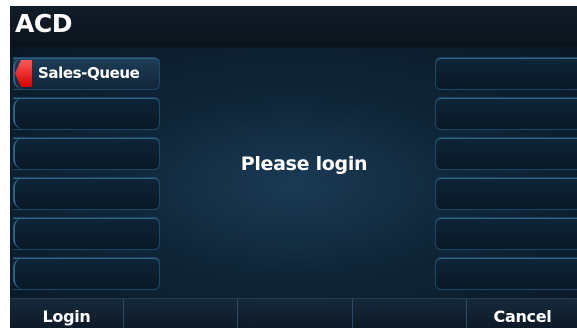 Image resolution: width=577 pixels, height=328 pixels. What do you see at coordinates (43, 23) in the screenshot?
I see `screen-title: ACD` at bounding box center [43, 23].